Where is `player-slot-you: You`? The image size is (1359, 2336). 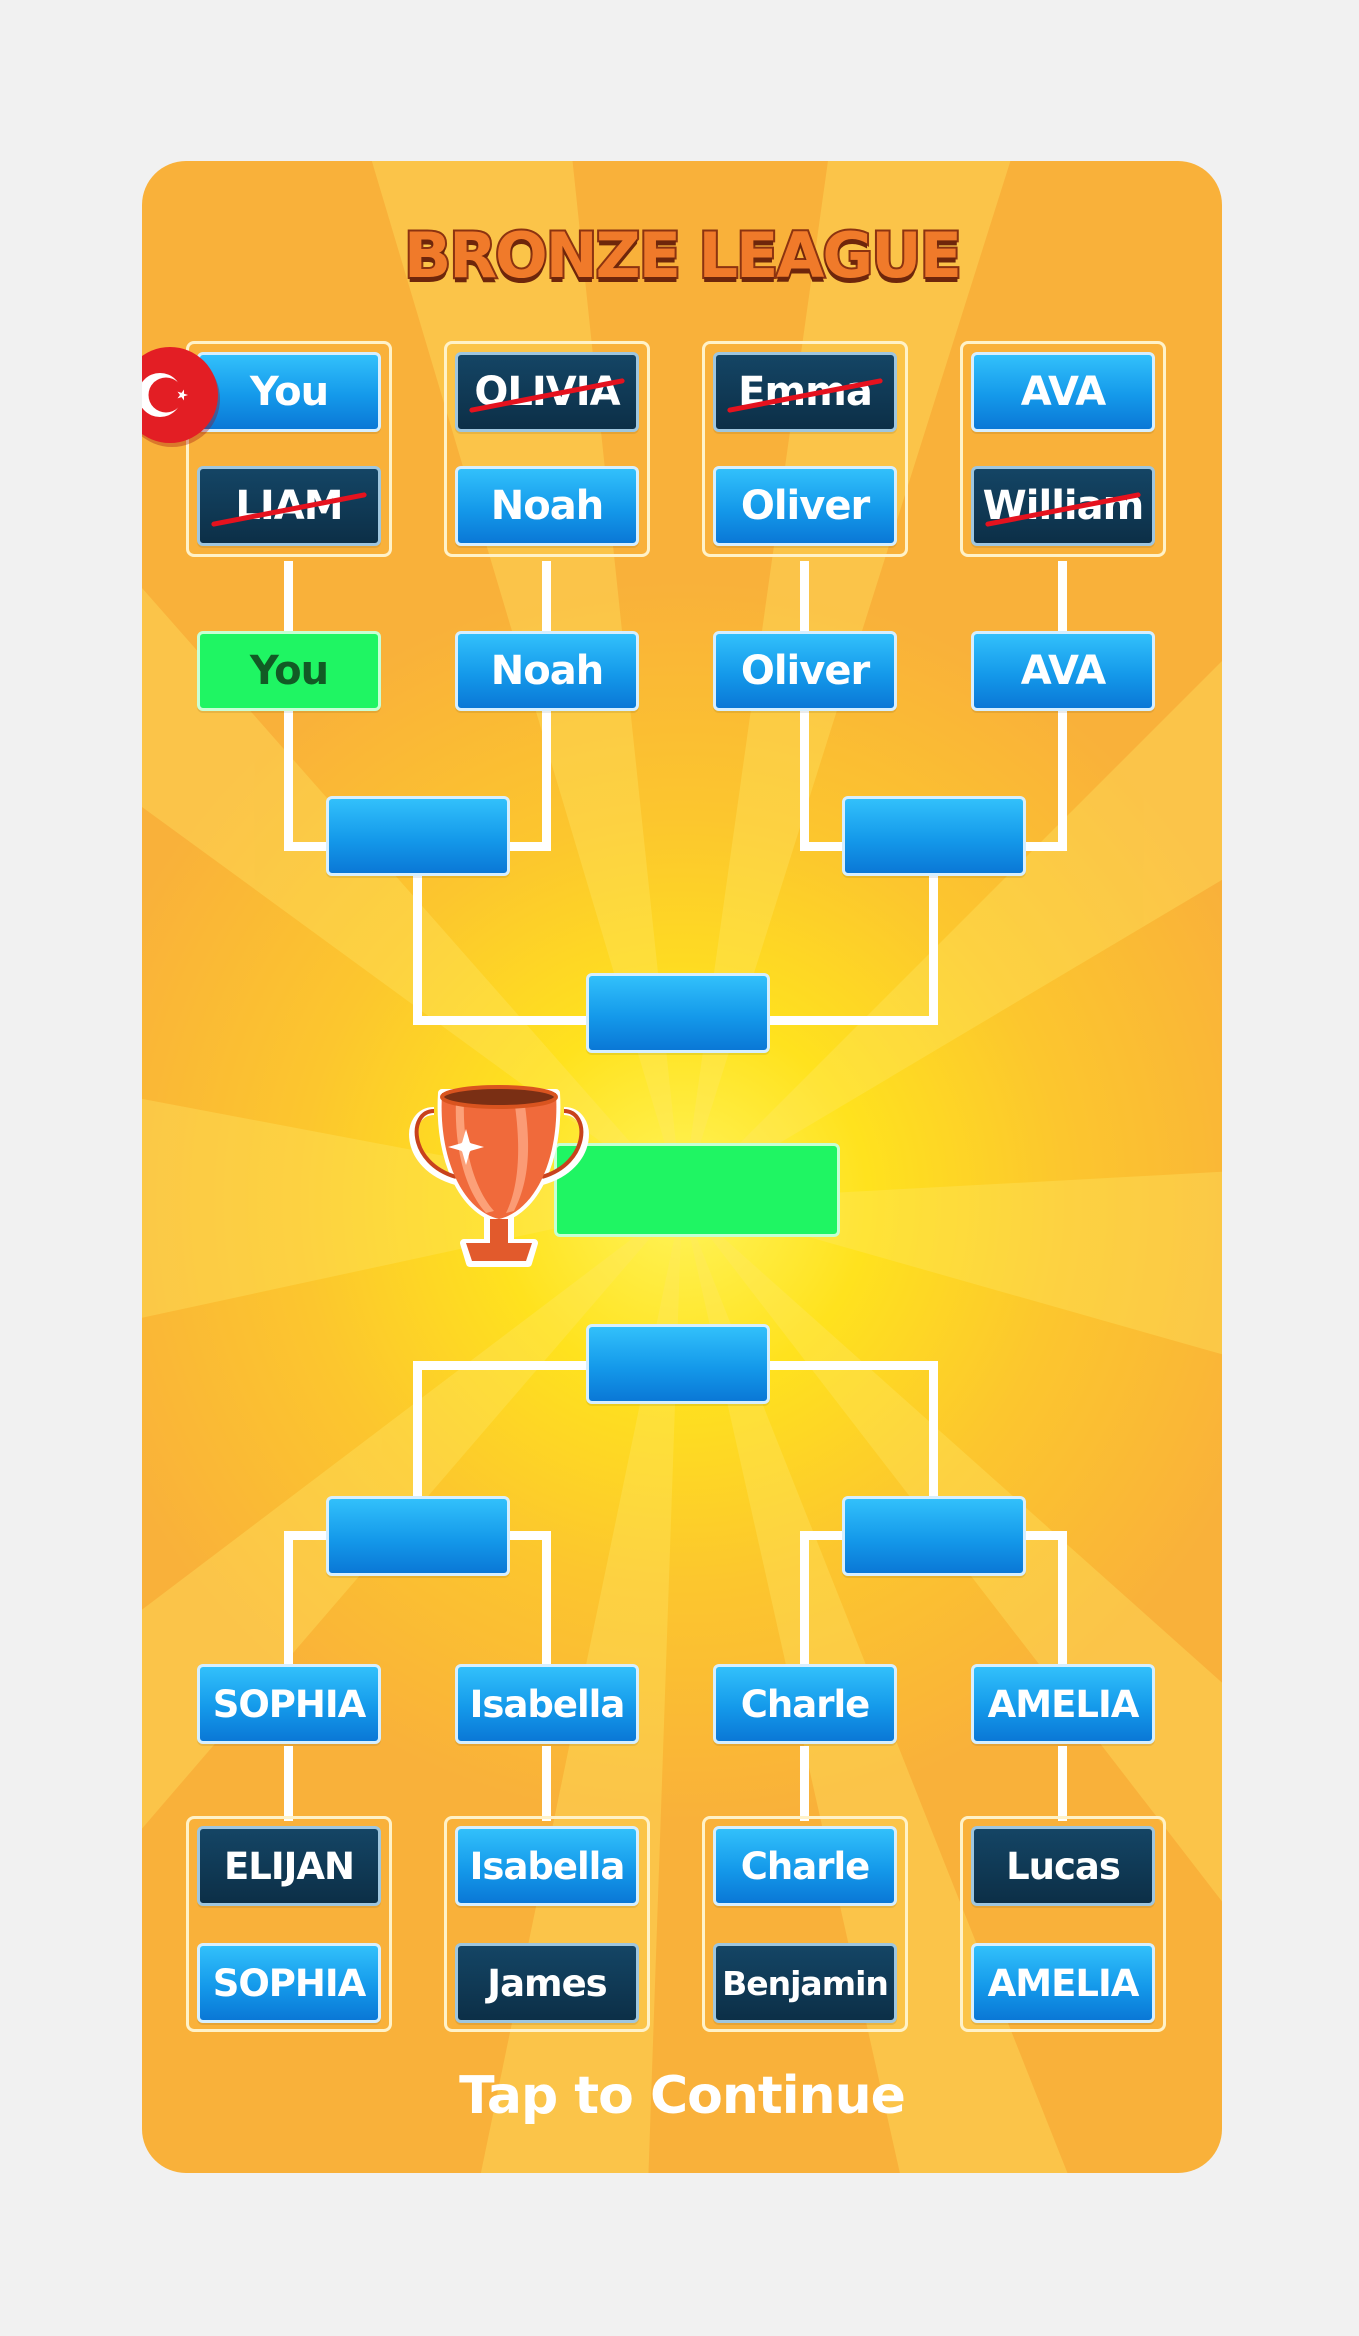
player-slot-you: You is located at coordinates (289, 392).